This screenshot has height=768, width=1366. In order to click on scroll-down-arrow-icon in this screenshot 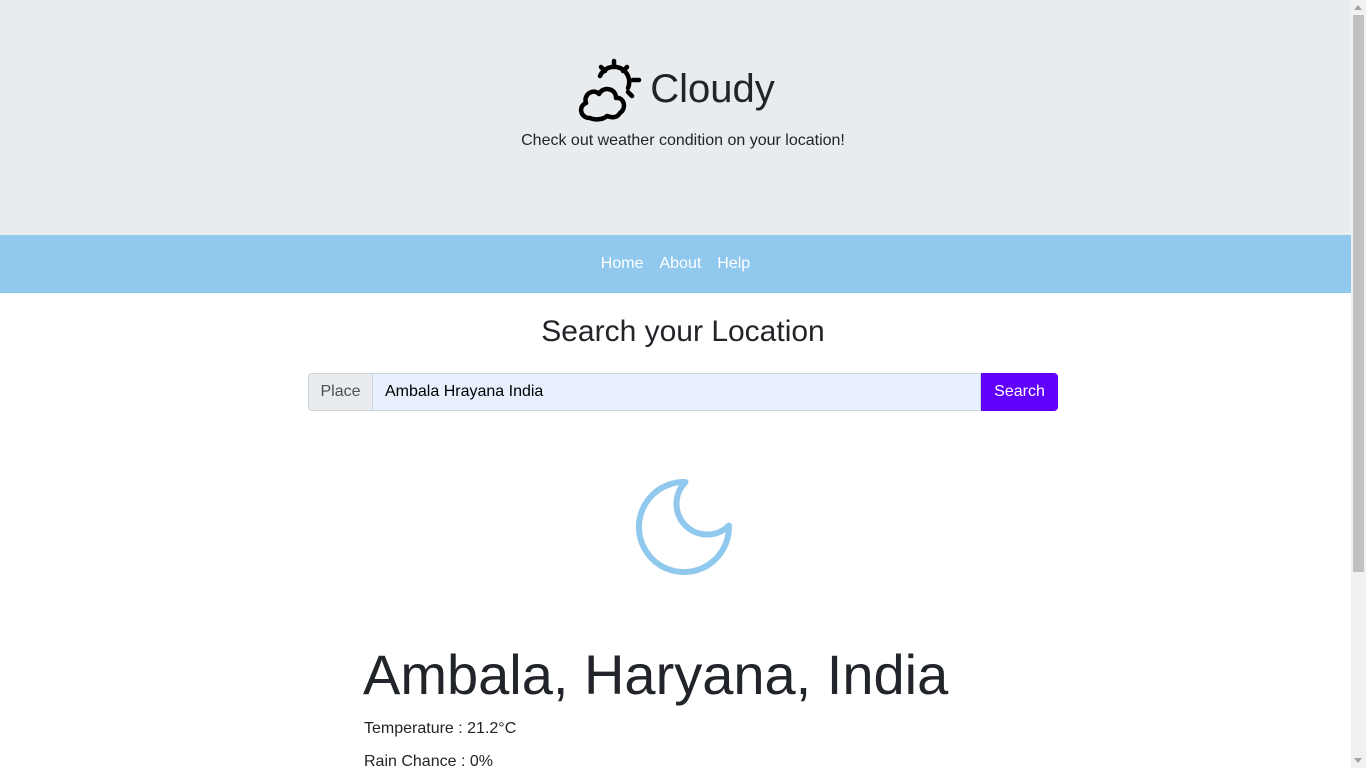, I will do `click(1358, 760)`.